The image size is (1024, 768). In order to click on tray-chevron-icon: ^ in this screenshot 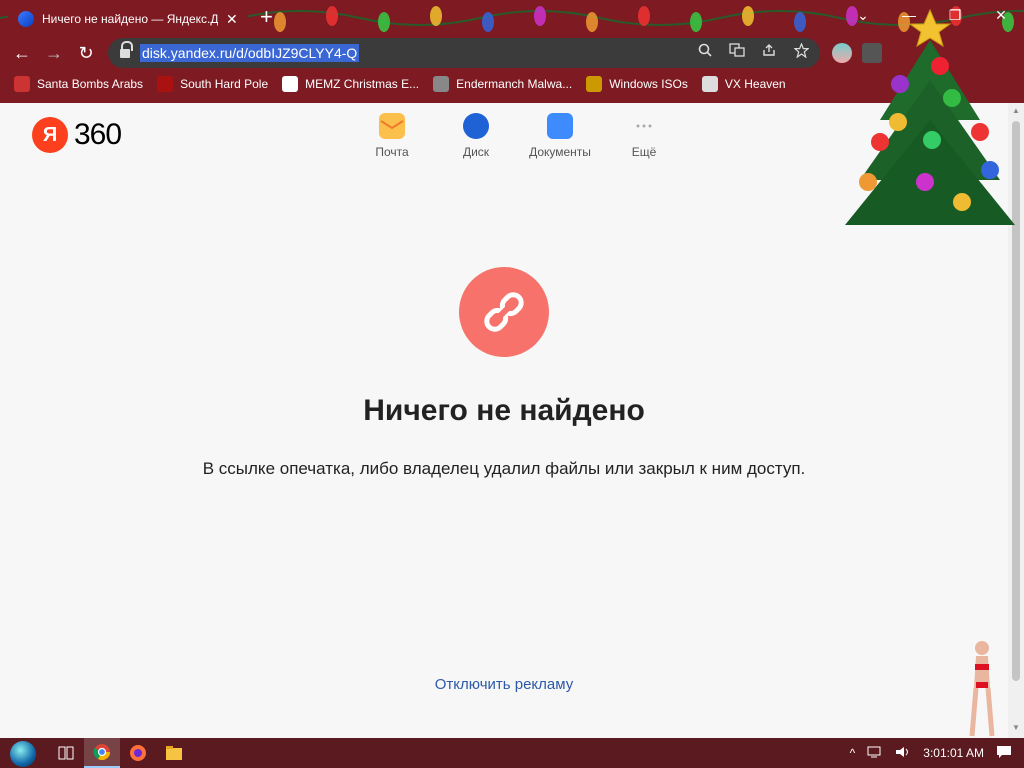, I will do `click(853, 753)`.